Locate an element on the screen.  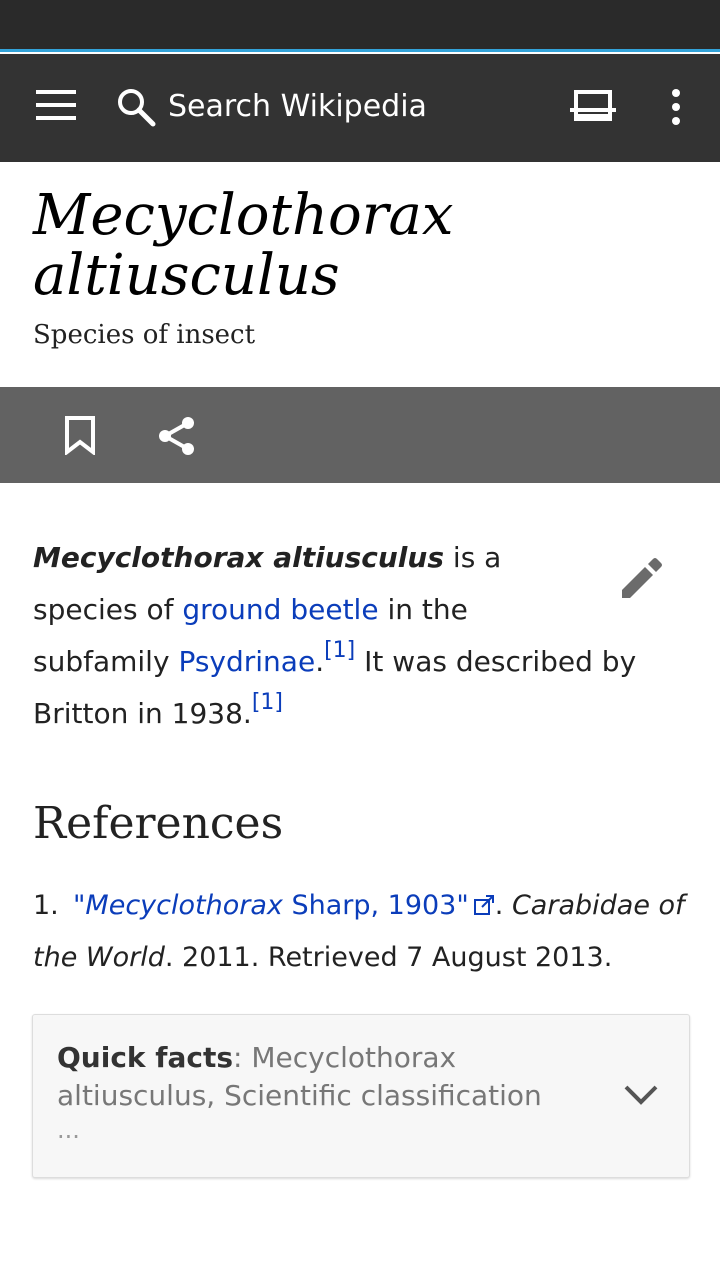
reference-link-2: [1] is located at coordinates (267, 702).